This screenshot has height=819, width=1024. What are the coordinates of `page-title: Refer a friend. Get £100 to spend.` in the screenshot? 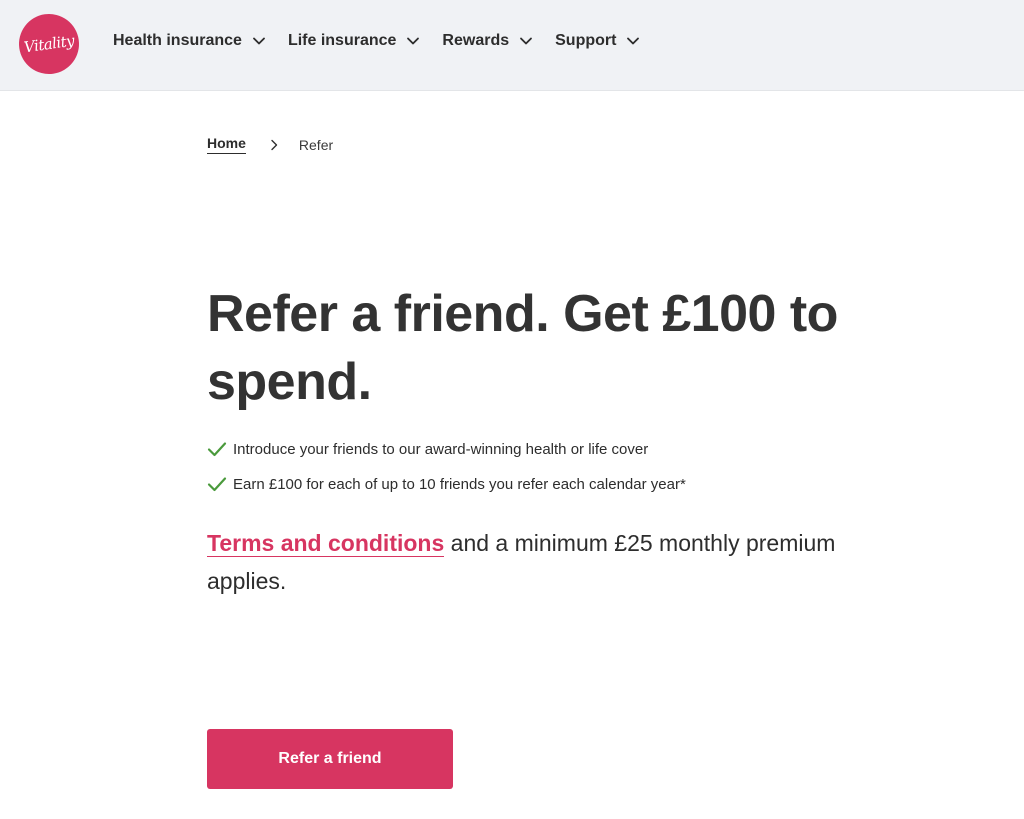 It's located at (522, 348).